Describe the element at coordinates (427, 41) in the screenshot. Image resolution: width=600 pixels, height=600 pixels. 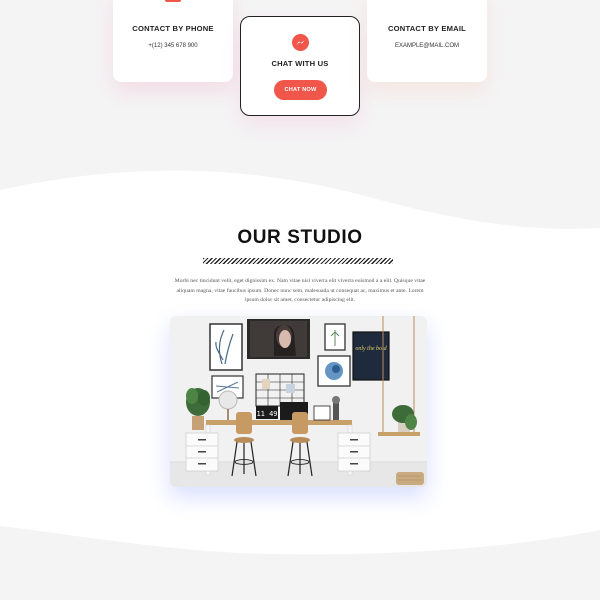
I see `contact-email-card: CONTACT BY EMAIL EXAMPLE@MAIL.COM` at that location.